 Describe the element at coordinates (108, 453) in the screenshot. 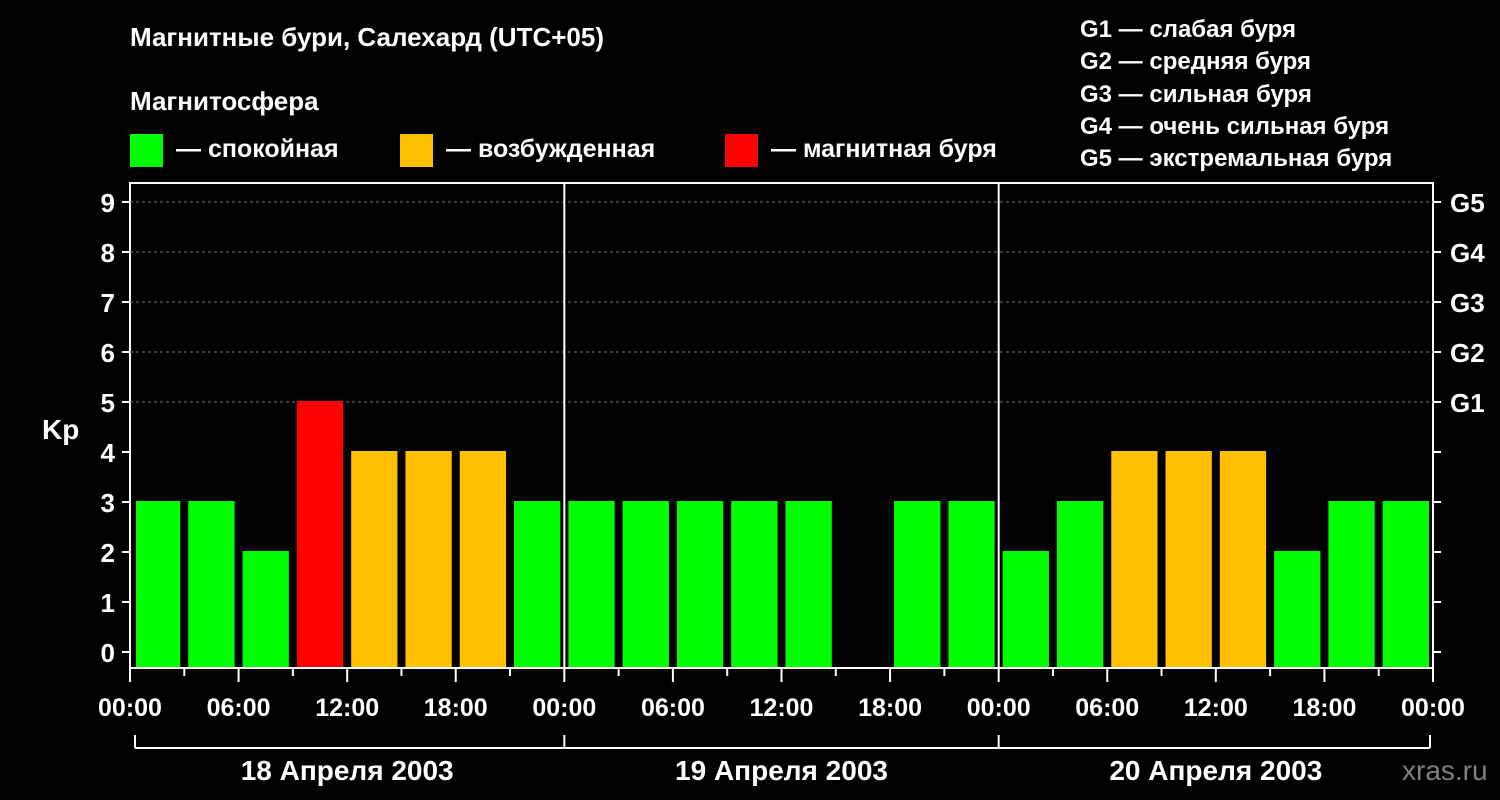

I see `y-tick-label: 4` at that location.